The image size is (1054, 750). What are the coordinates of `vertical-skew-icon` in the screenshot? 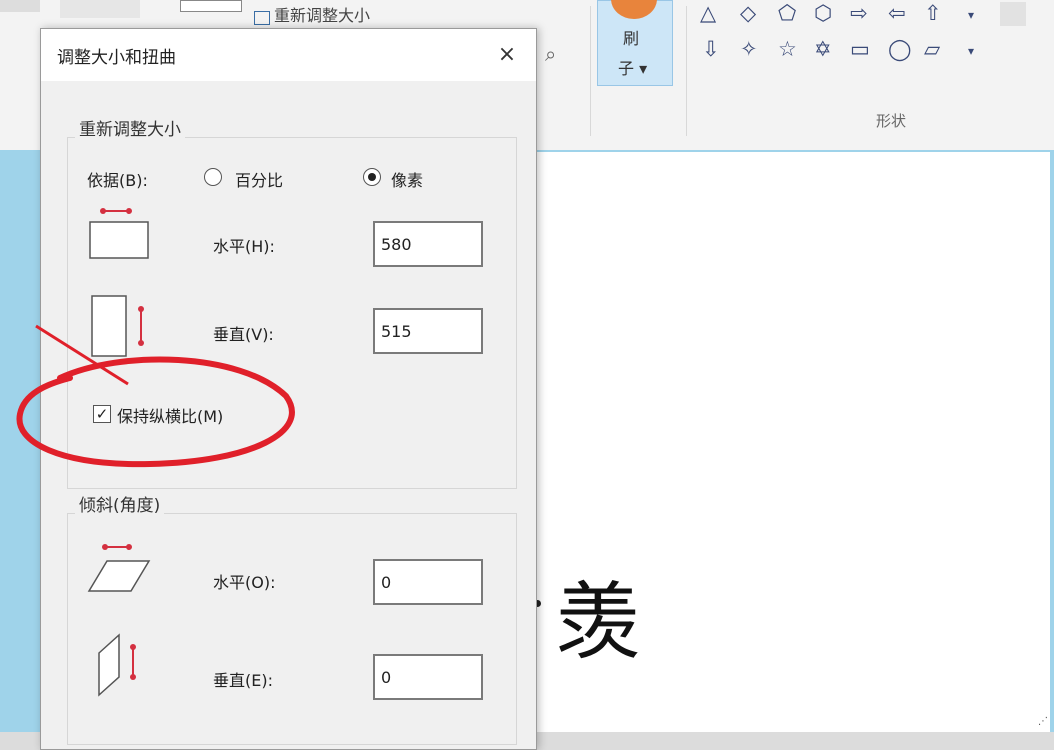 It's located at (117, 665).